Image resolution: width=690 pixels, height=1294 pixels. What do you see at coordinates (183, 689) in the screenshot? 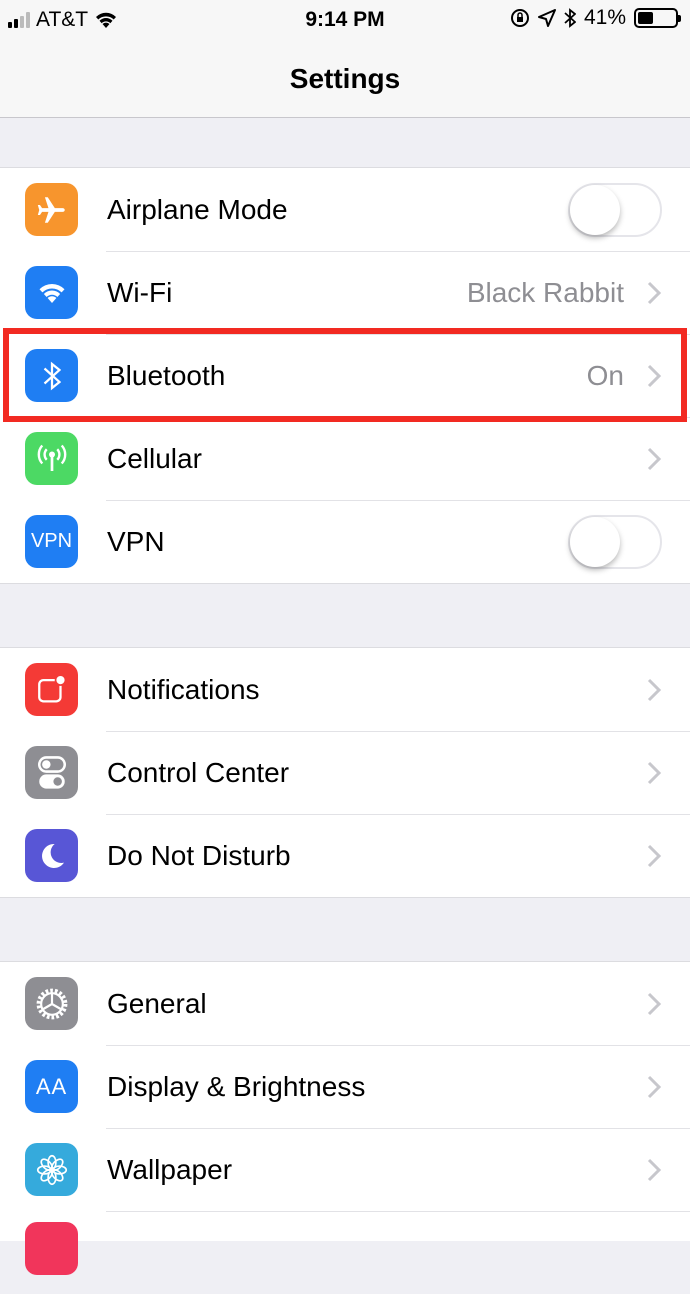
I see `row-label: Notifications` at bounding box center [183, 689].